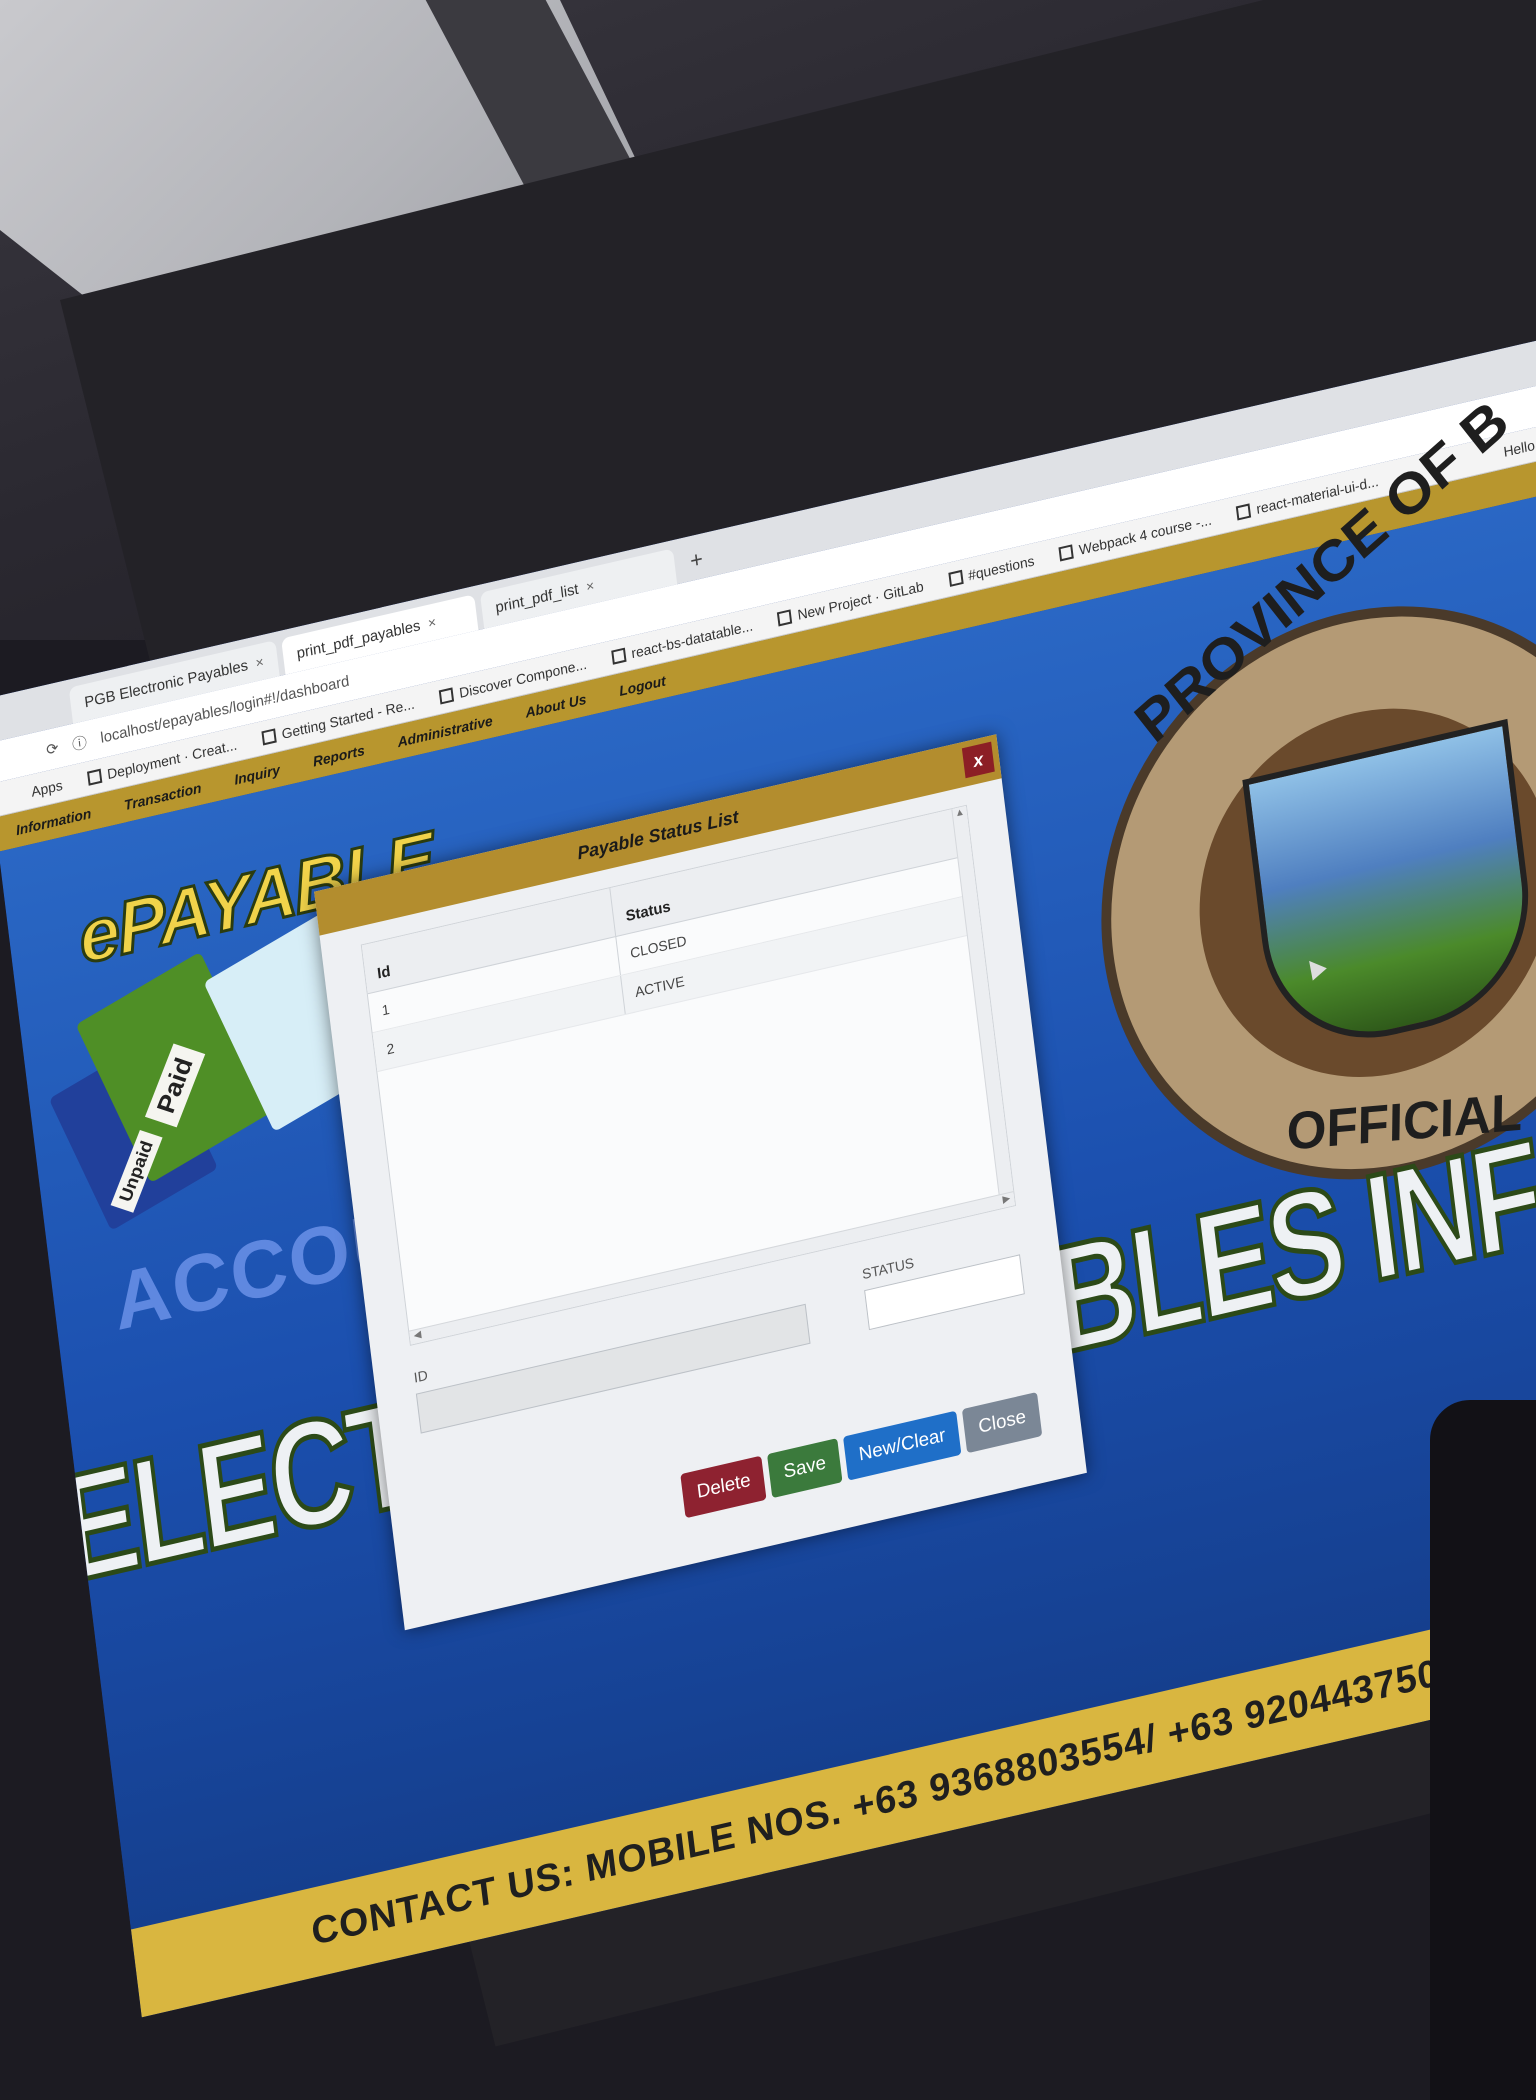 The height and width of the screenshot is (2100, 1536). Describe the element at coordinates (784, 617) in the screenshot. I see `gitlab-icon` at that location.